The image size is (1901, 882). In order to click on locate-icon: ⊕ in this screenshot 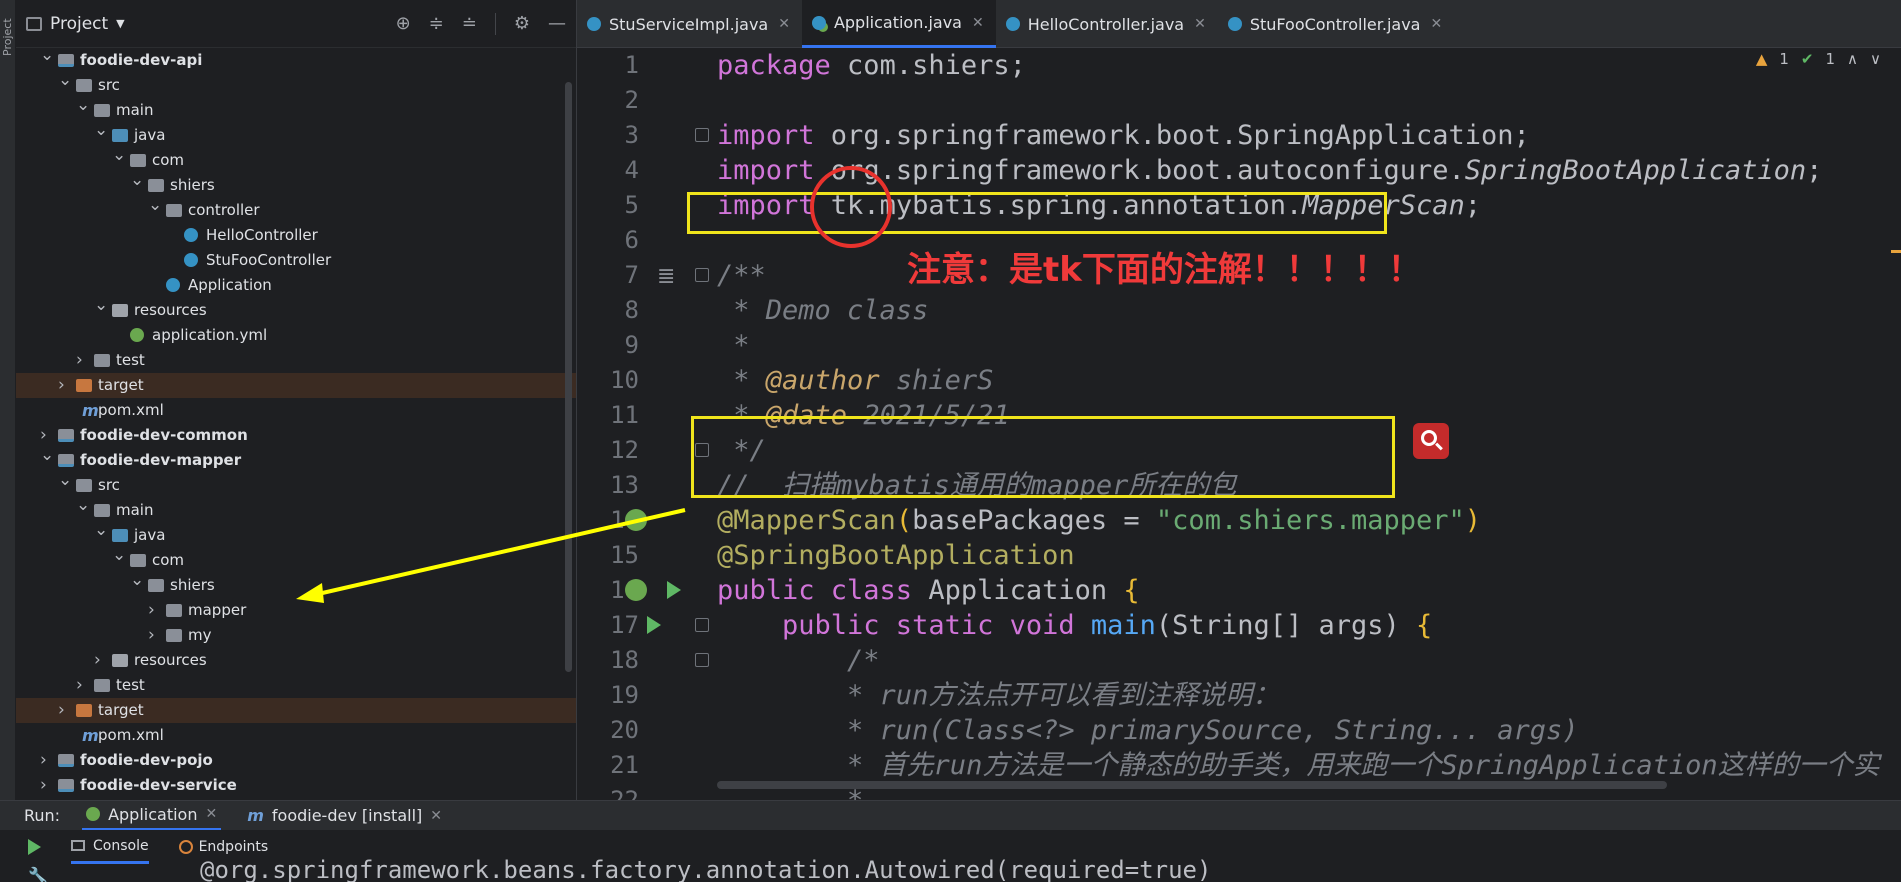, I will do `click(403, 23)`.